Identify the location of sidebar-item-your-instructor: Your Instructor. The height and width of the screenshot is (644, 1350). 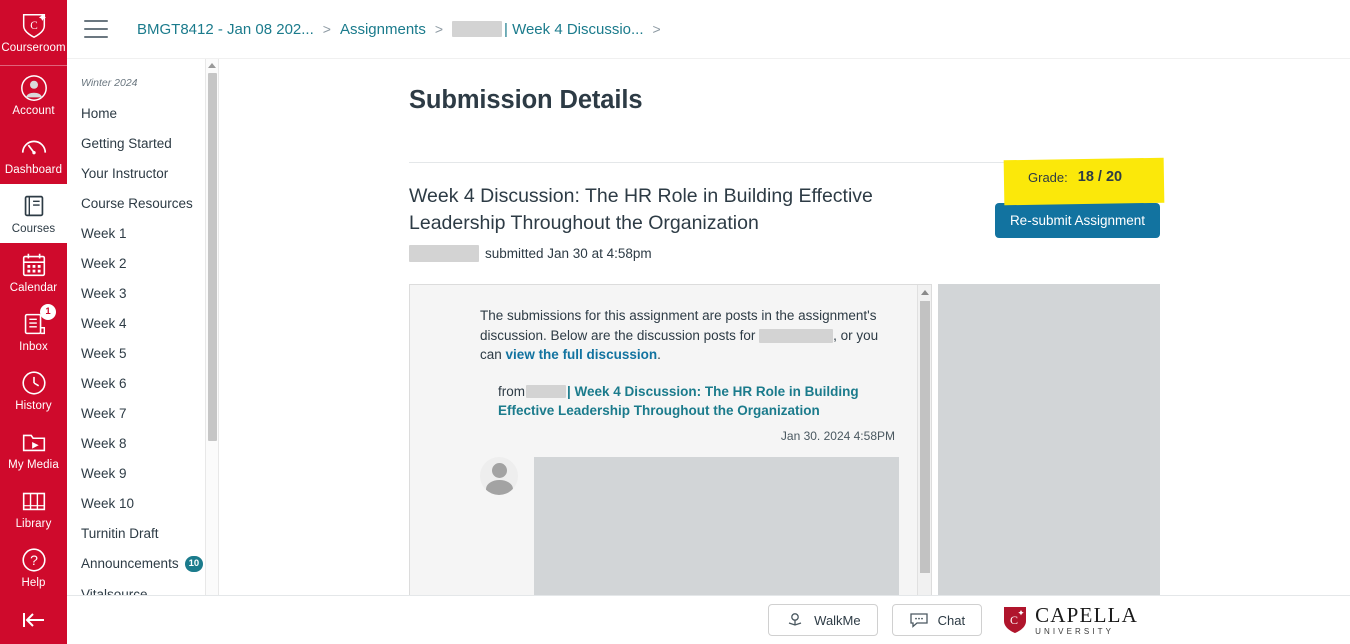
(142, 173).